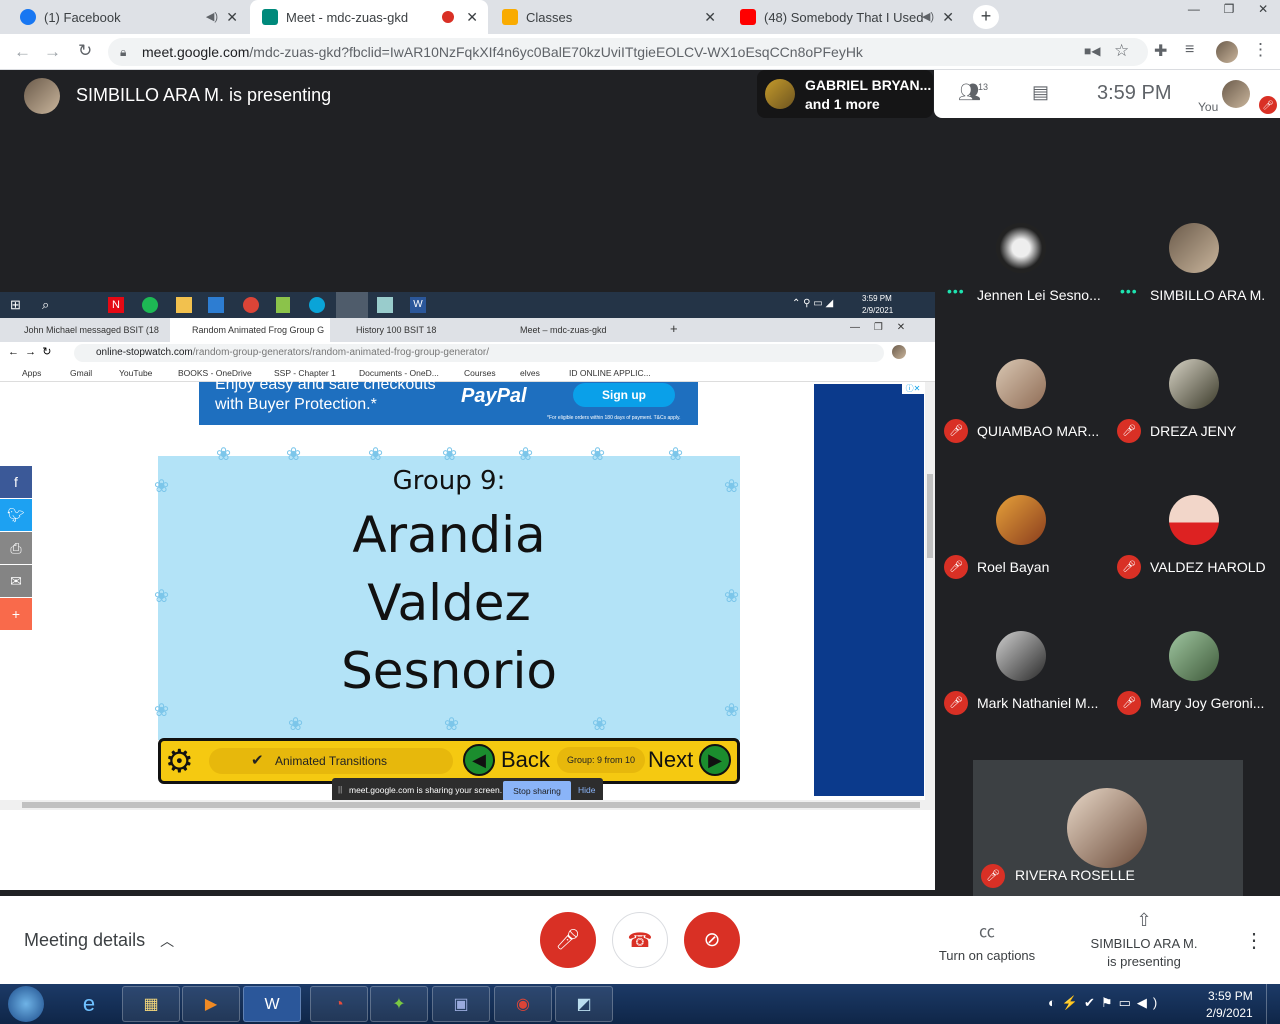 The image size is (1280, 1024). Describe the element at coordinates (352, 305) in the screenshot. I see `chrome-active-icon` at that location.